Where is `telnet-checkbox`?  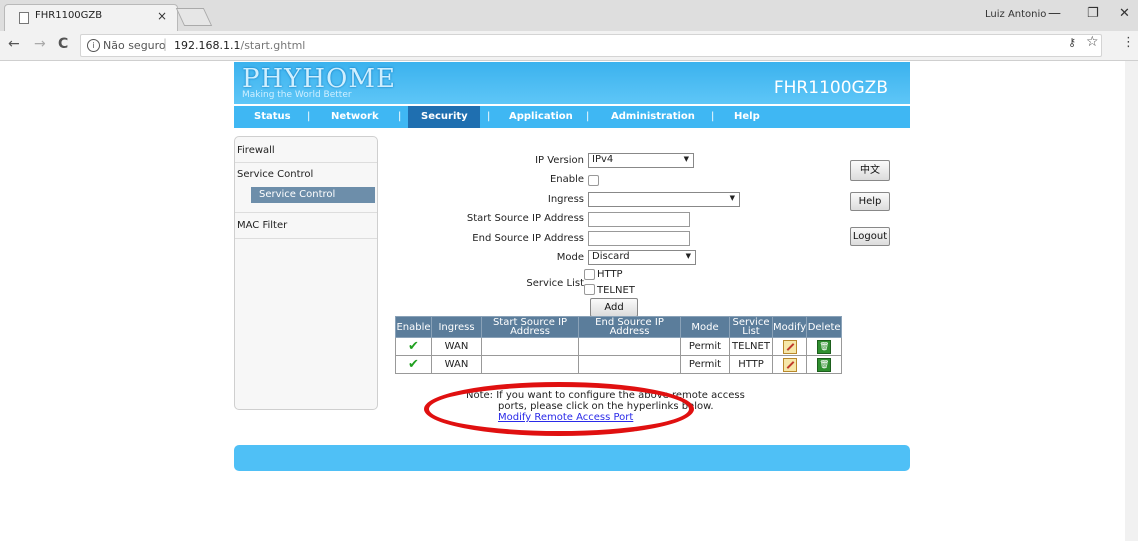
telnet-checkbox is located at coordinates (589, 289).